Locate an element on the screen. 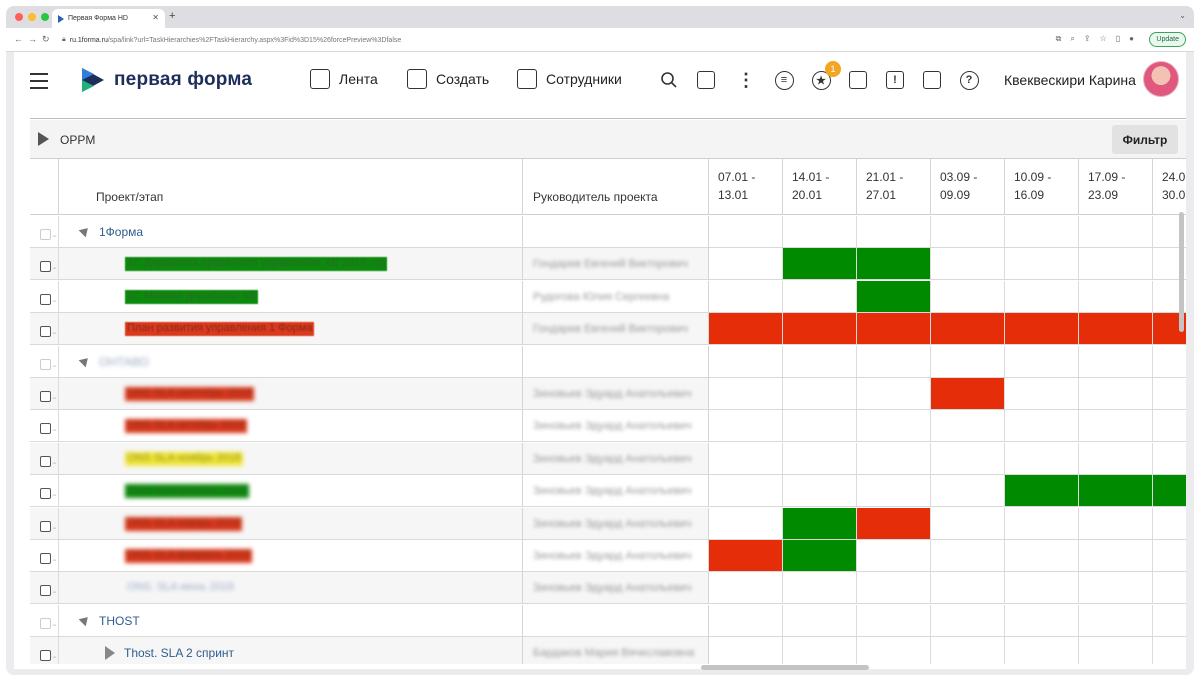  task-link: План развития управления 1 Форма is located at coordinates (220, 329).